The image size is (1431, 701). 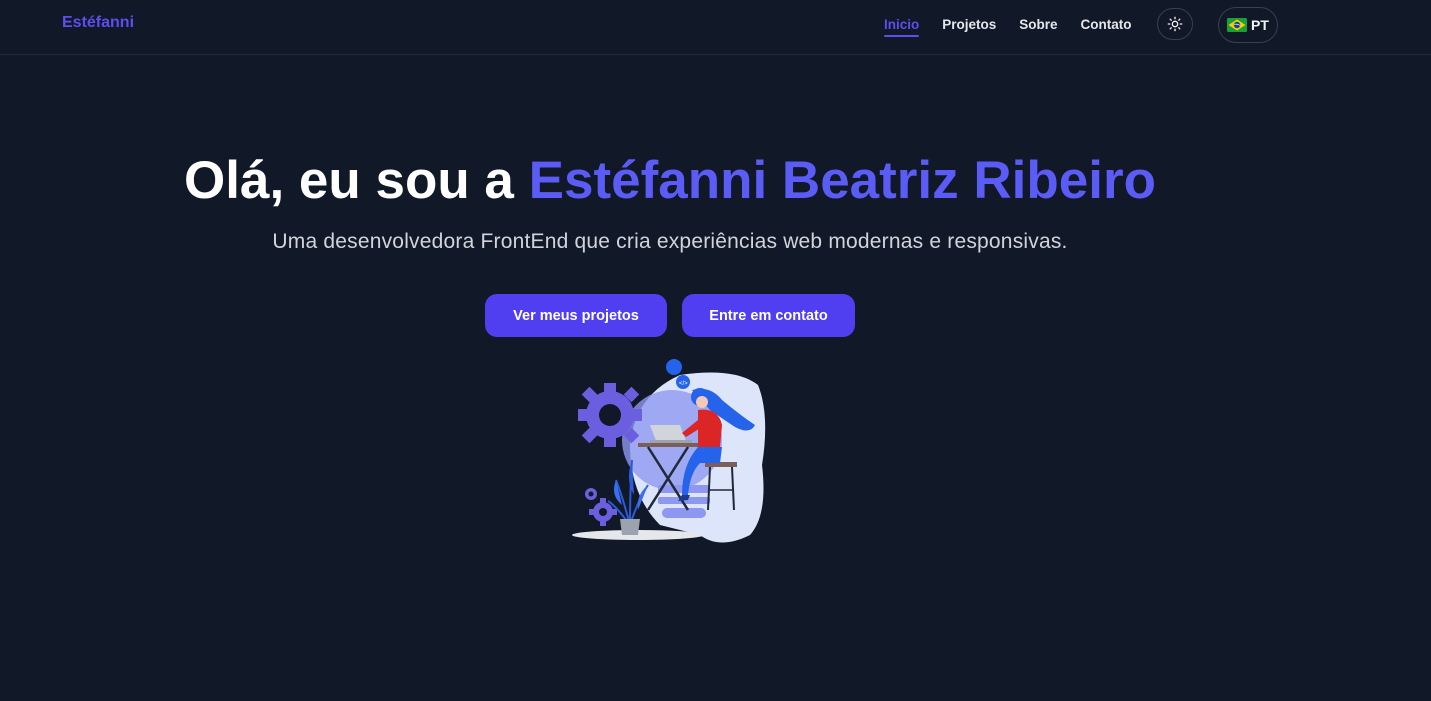 What do you see at coordinates (1106, 27) in the screenshot?
I see `nav-link-contato: Contato` at bounding box center [1106, 27].